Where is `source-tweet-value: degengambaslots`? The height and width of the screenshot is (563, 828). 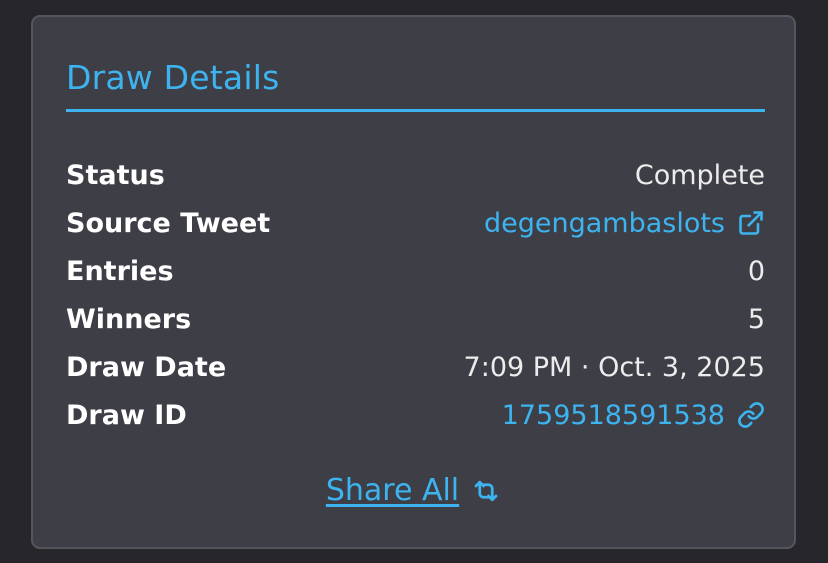
source-tweet-value: degengambaslots is located at coordinates (604, 223).